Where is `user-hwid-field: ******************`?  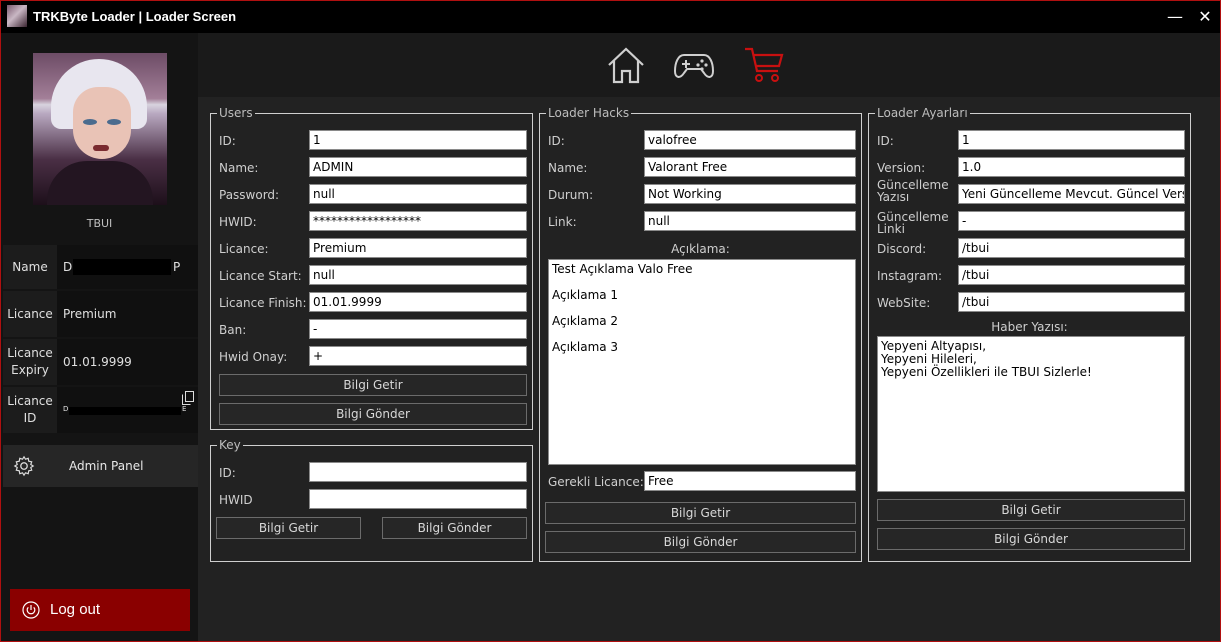
user-hwid-field: ****************** is located at coordinates (418, 221).